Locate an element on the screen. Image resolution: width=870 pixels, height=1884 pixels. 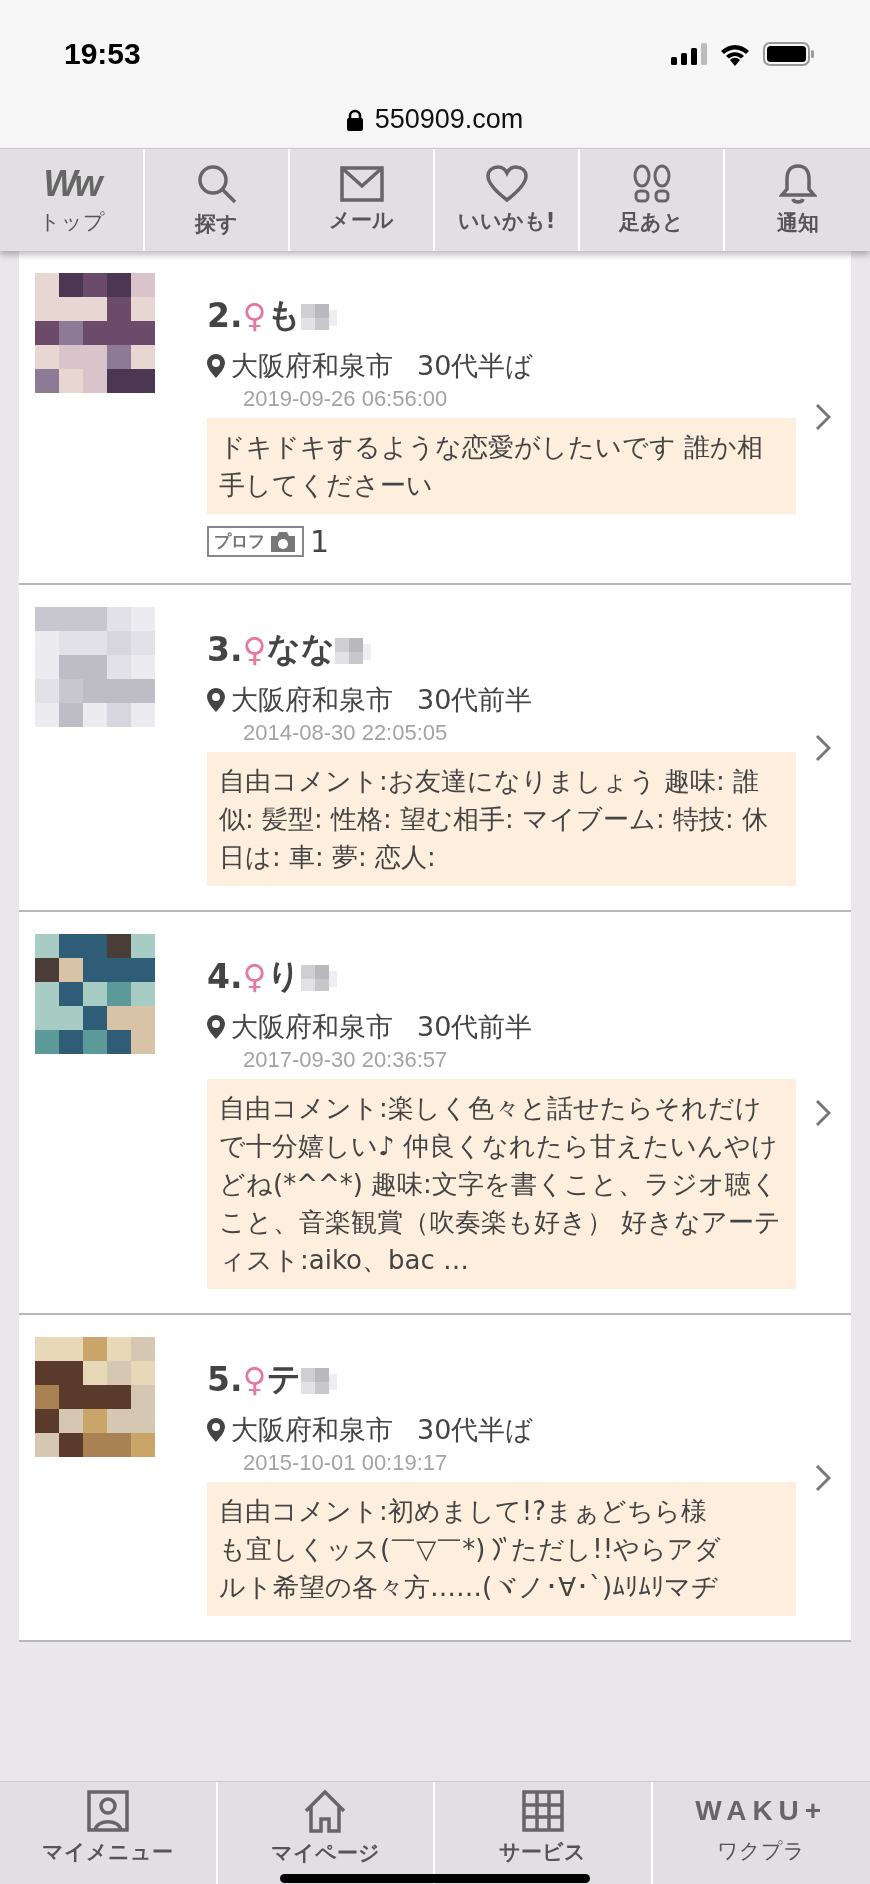
bell-icon is located at coordinates (797, 184).